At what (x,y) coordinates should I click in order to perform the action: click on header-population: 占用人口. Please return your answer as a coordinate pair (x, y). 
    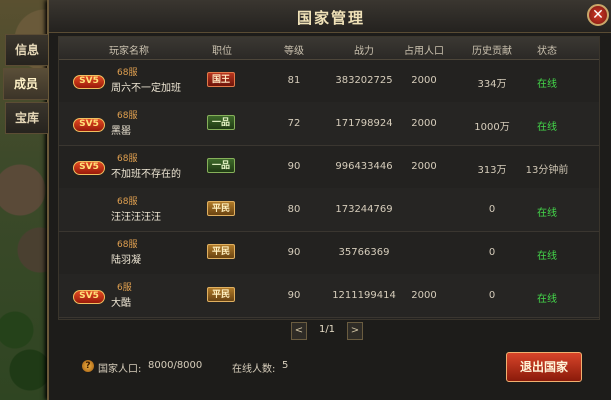
    Looking at the image, I should click on (424, 51).